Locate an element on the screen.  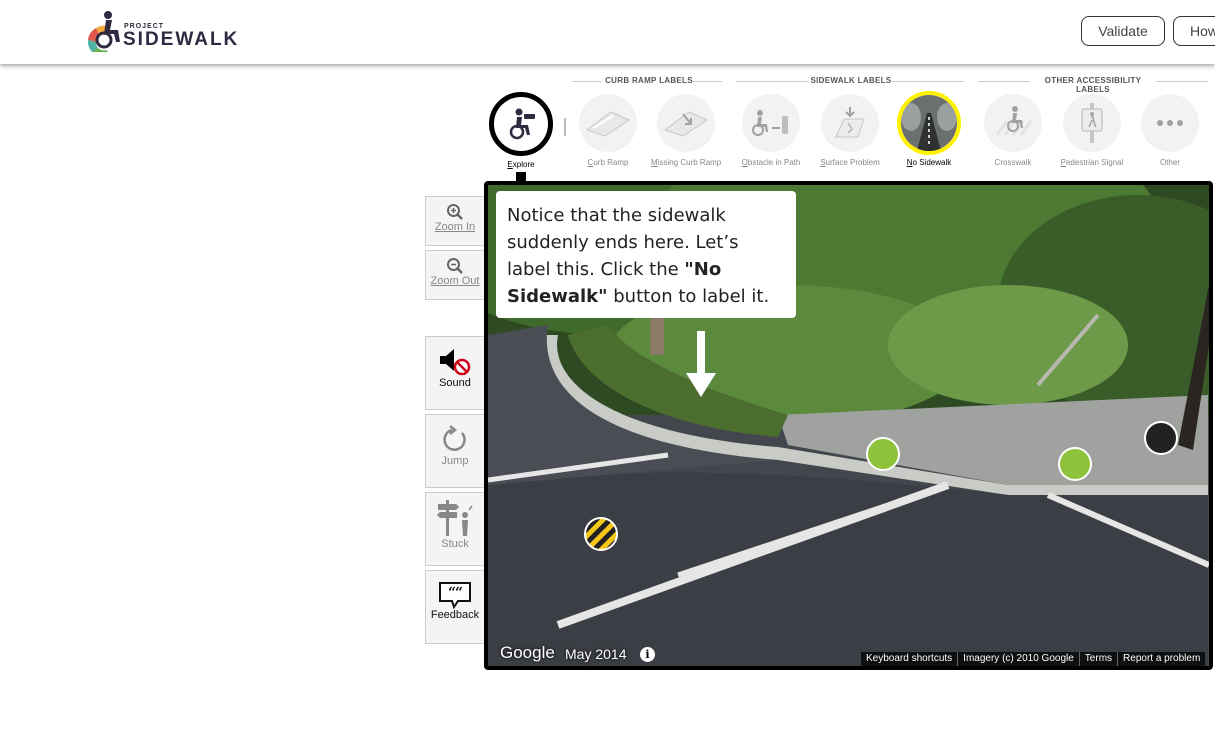
stuck-button: Stuck is located at coordinates (455, 529).